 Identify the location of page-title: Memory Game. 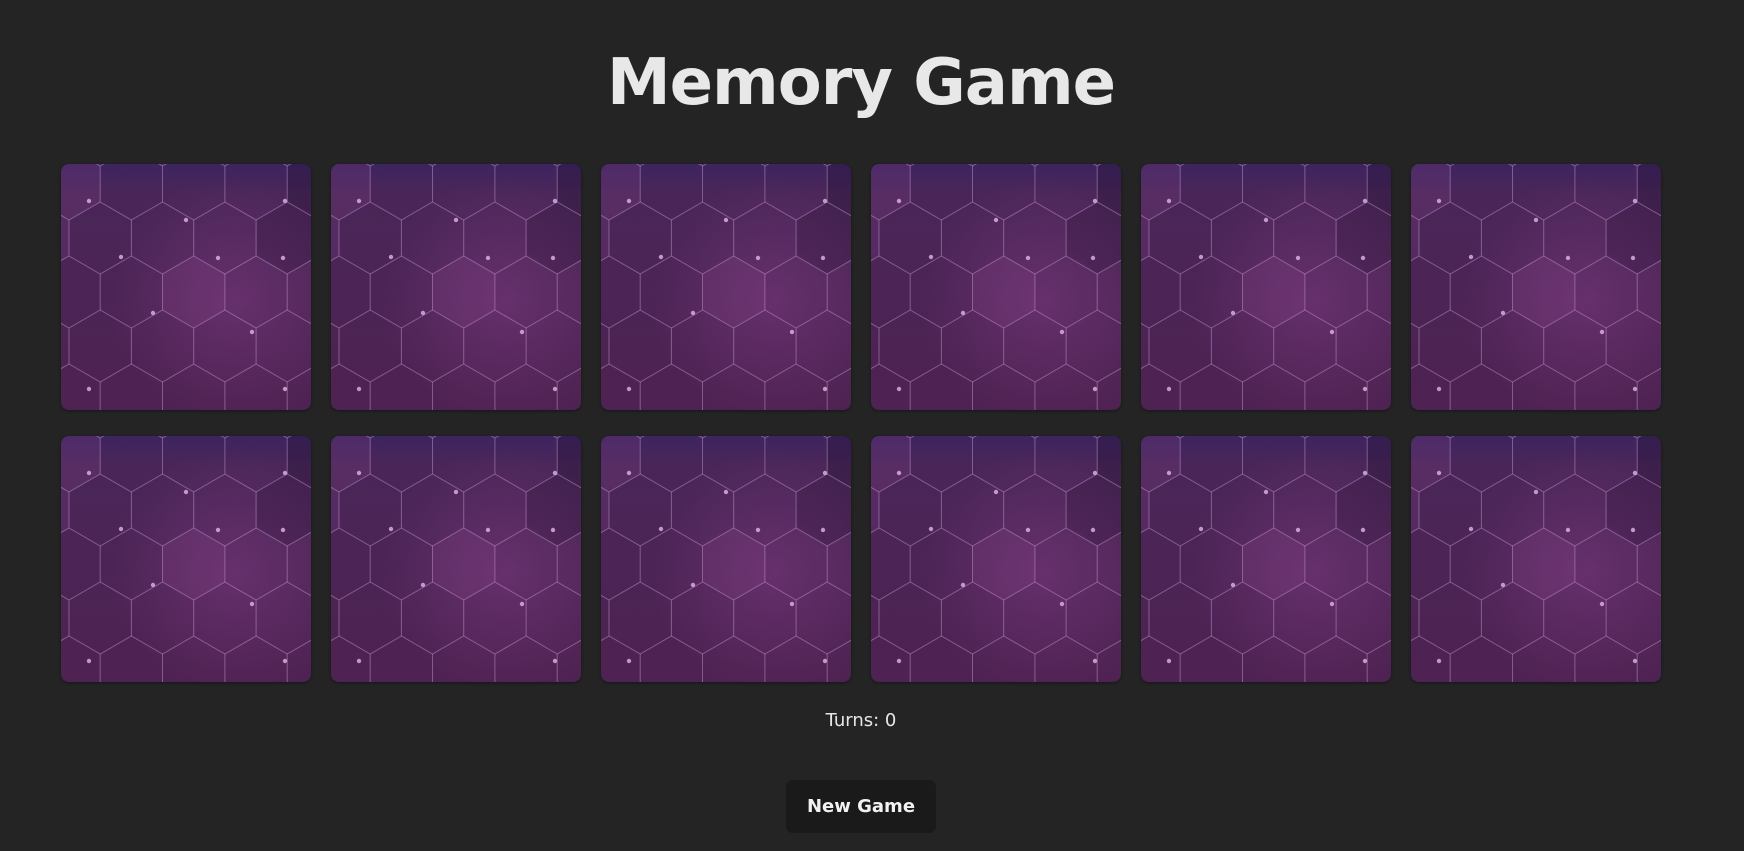
(861, 83).